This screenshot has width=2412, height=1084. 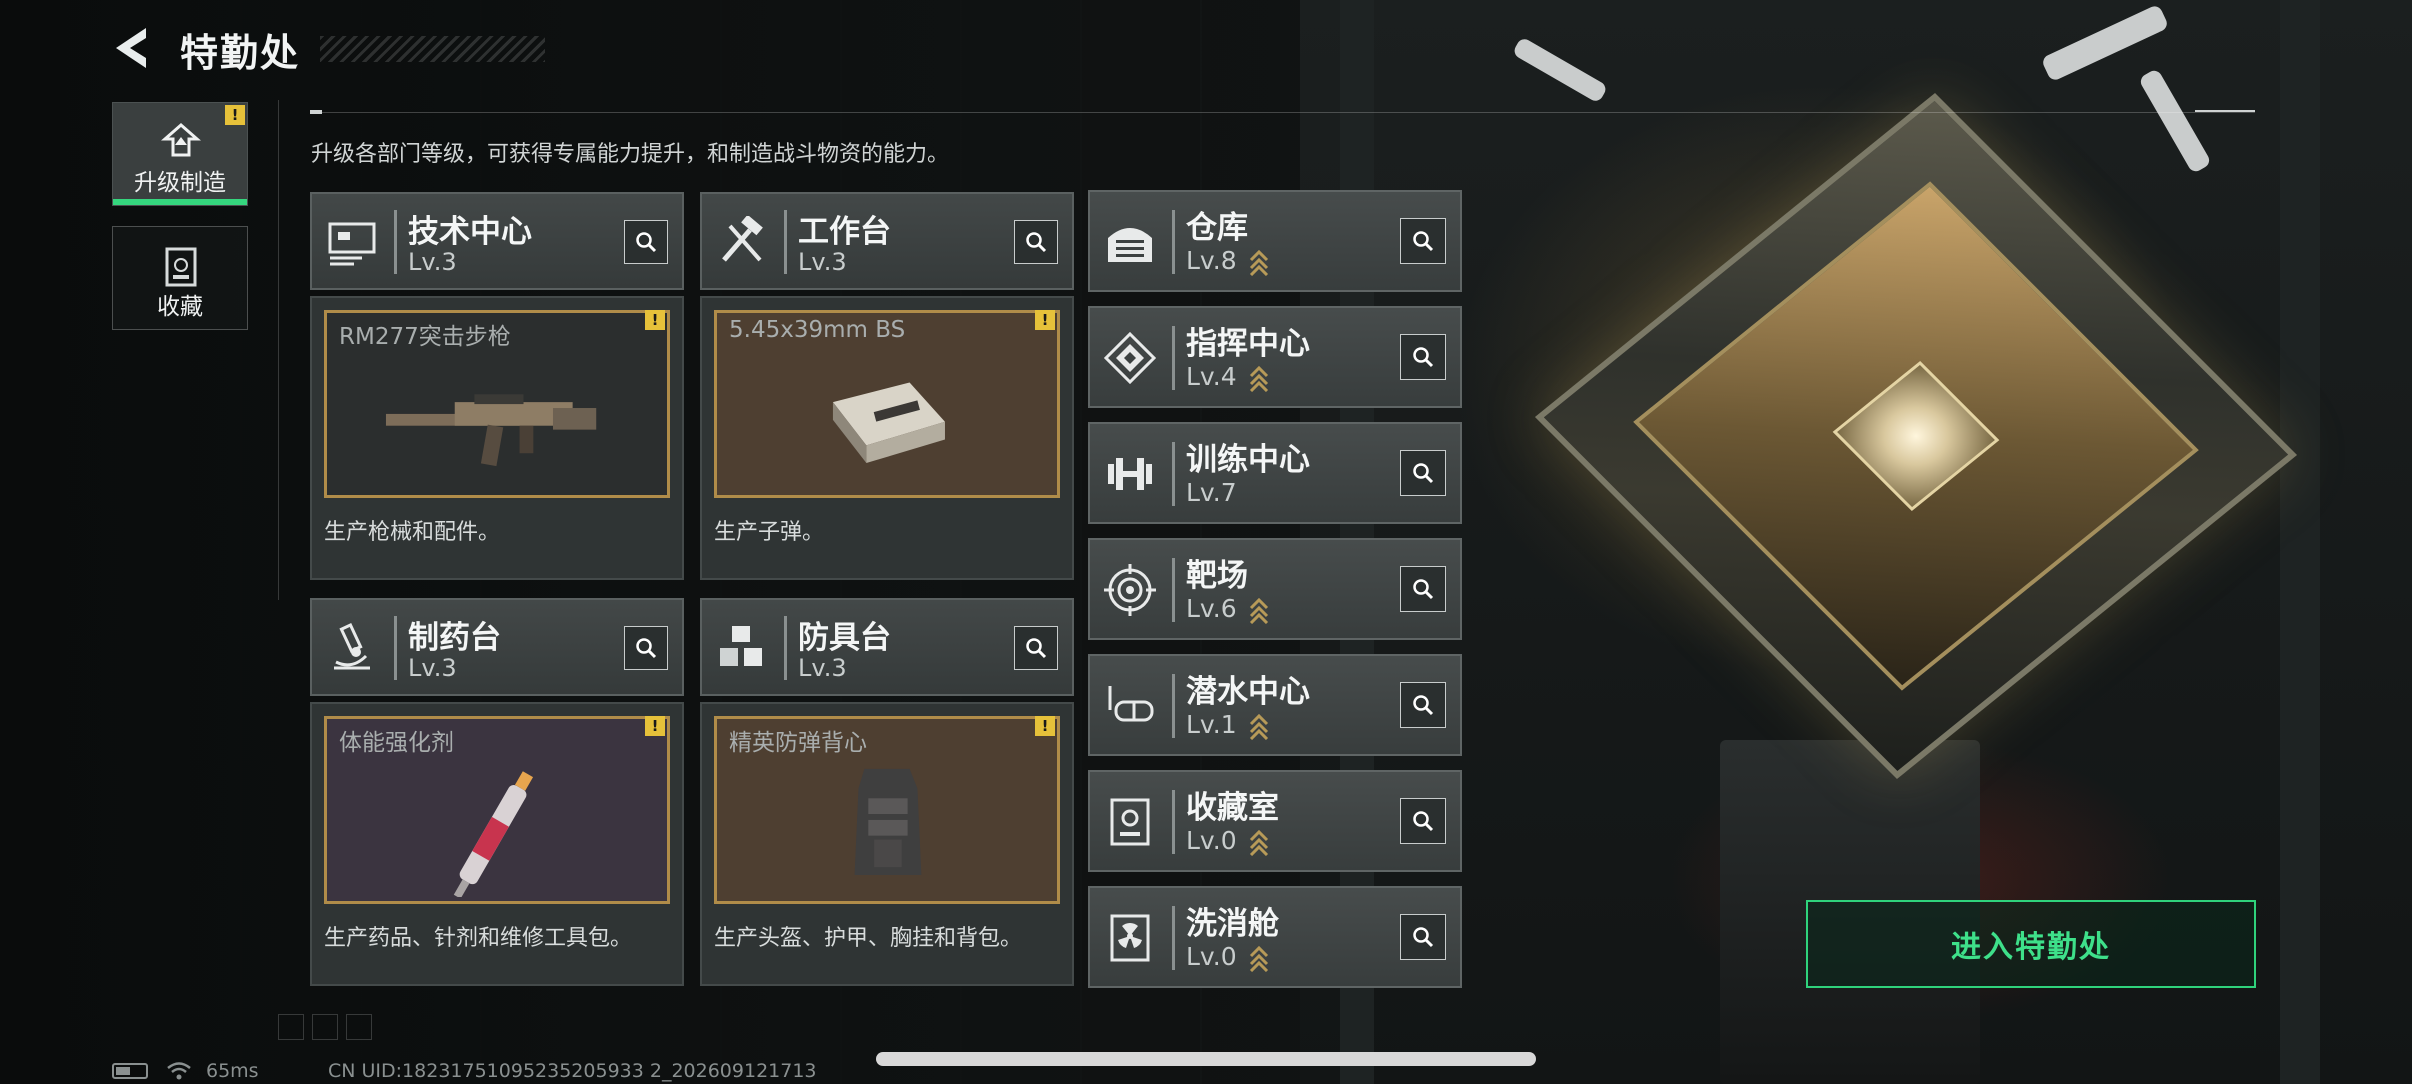 What do you see at coordinates (817, 330) in the screenshot?
I see `item-name: 5.45x39mm BS` at bounding box center [817, 330].